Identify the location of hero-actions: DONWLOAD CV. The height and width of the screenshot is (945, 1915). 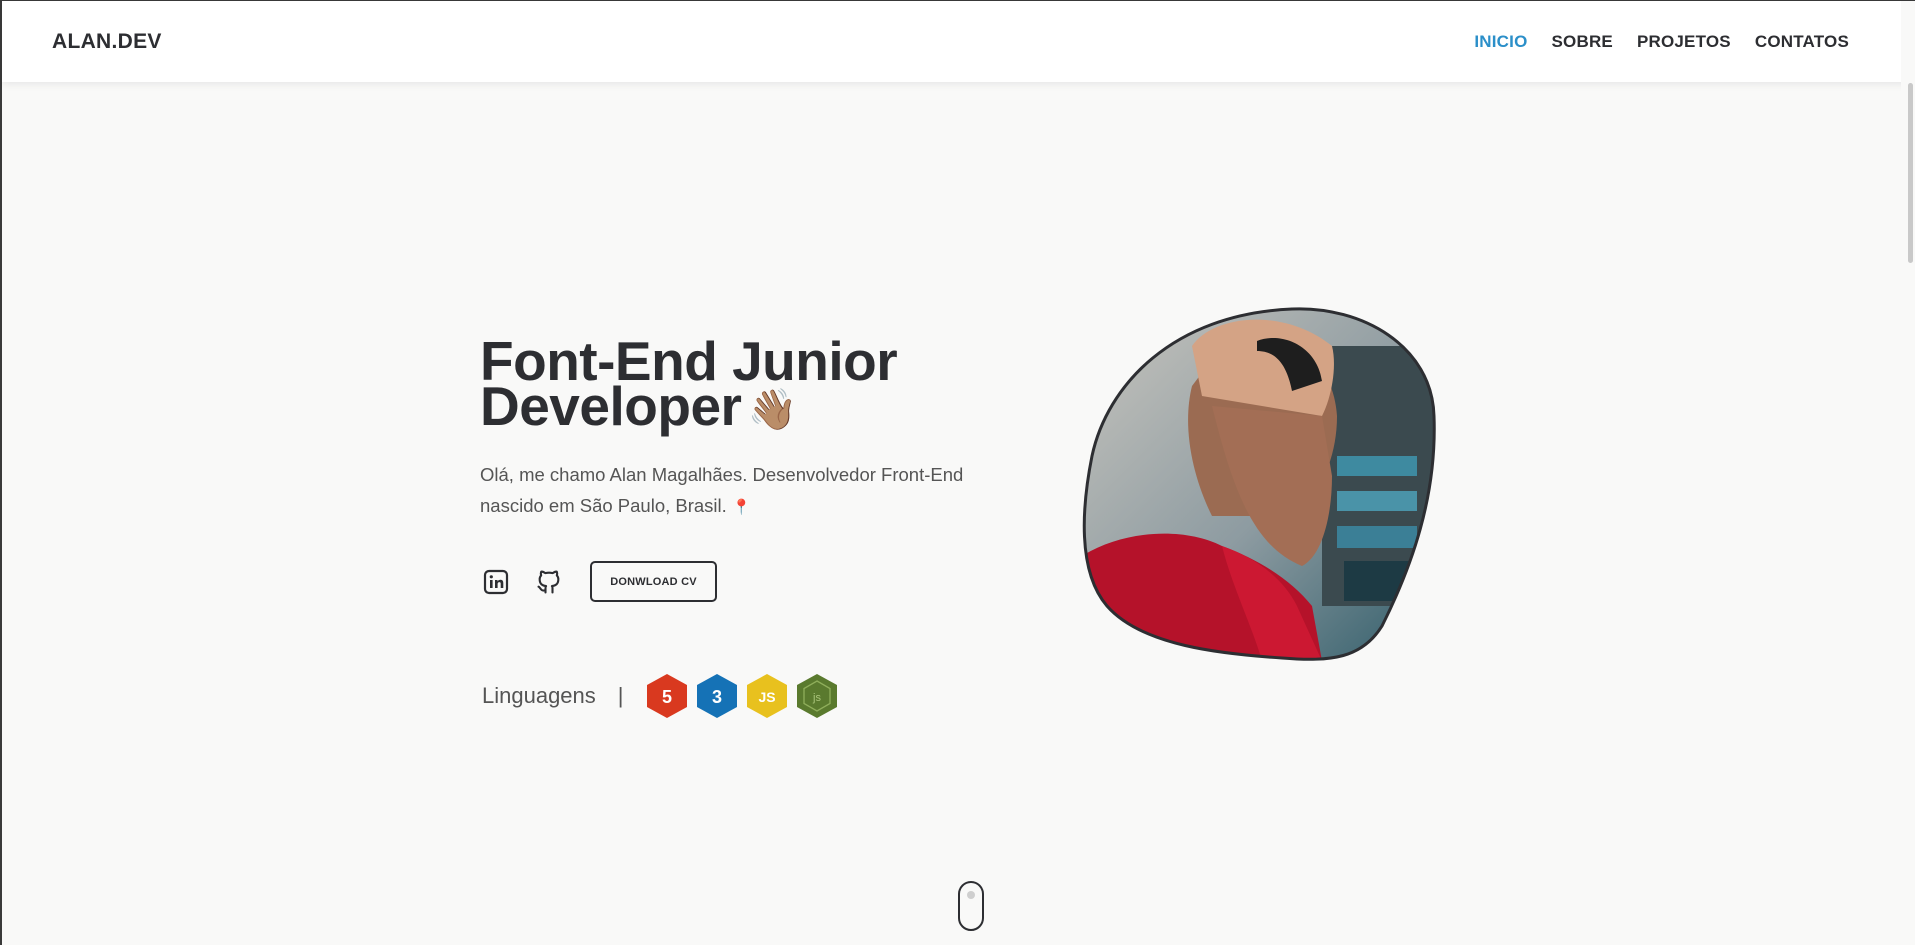
(598, 581).